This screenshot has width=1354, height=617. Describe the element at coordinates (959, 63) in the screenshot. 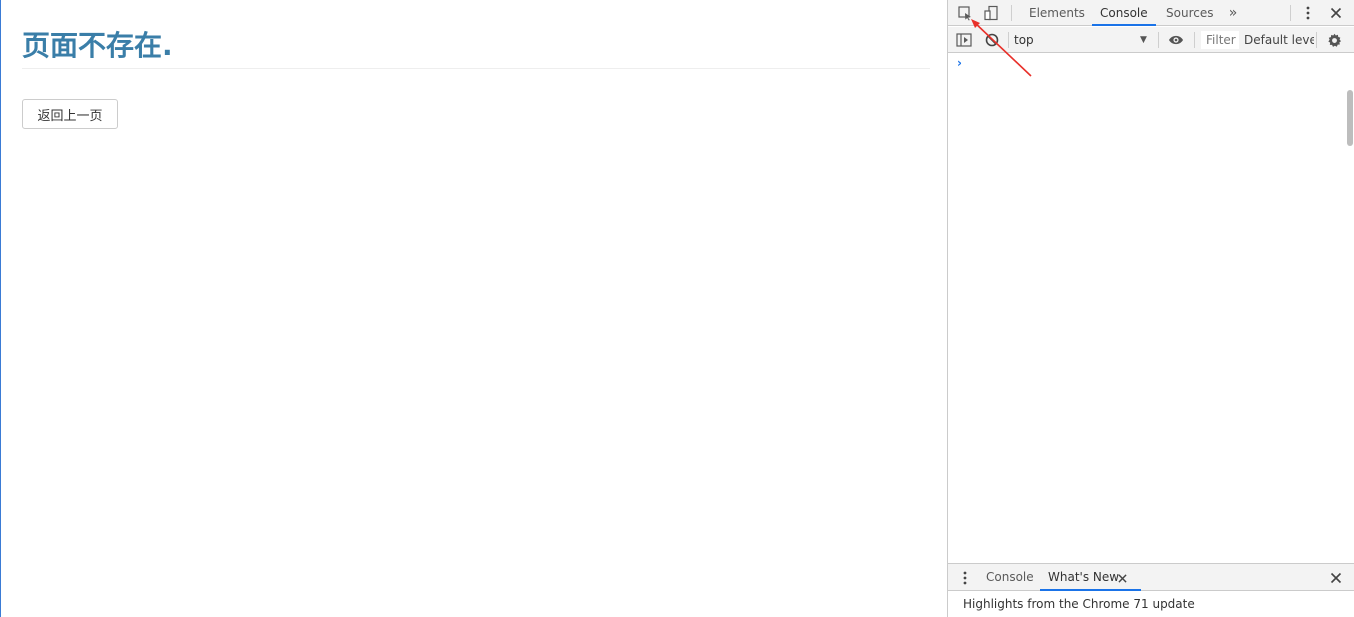

I see `console-prompt: ›` at that location.